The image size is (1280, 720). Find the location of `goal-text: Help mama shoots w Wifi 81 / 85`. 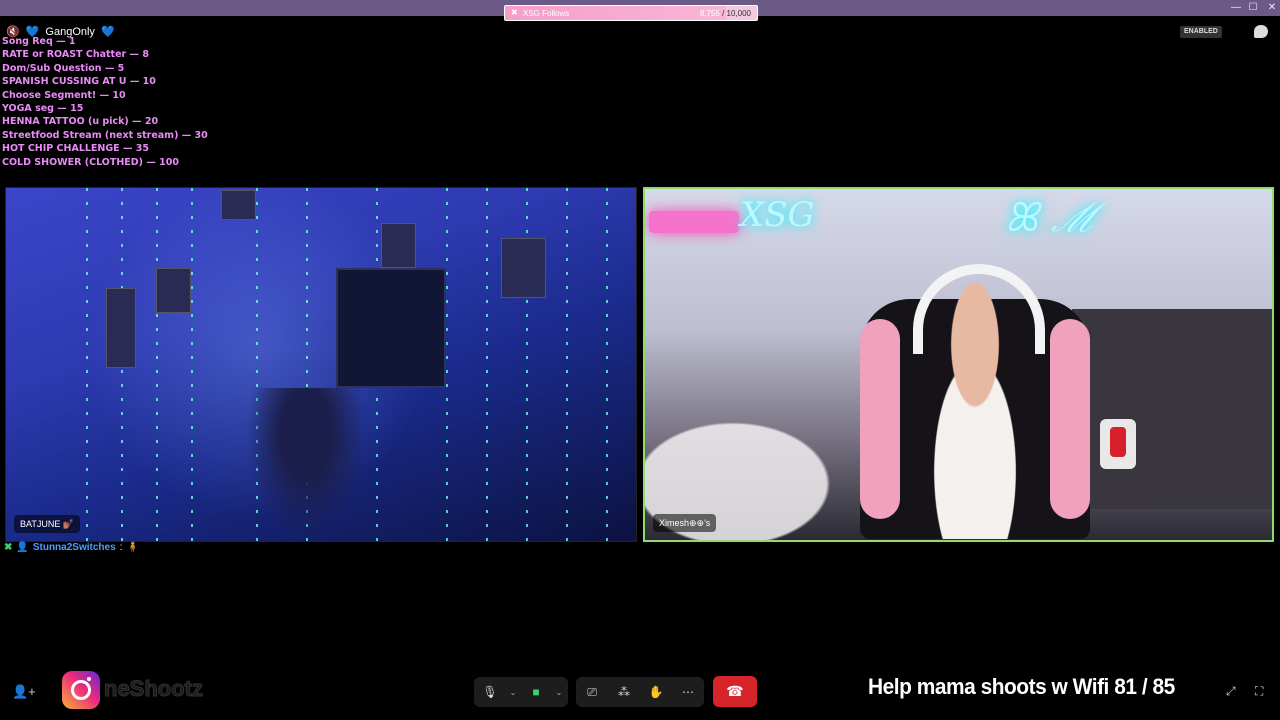

goal-text: Help mama shoots w Wifi 81 / 85 is located at coordinates (1021, 686).